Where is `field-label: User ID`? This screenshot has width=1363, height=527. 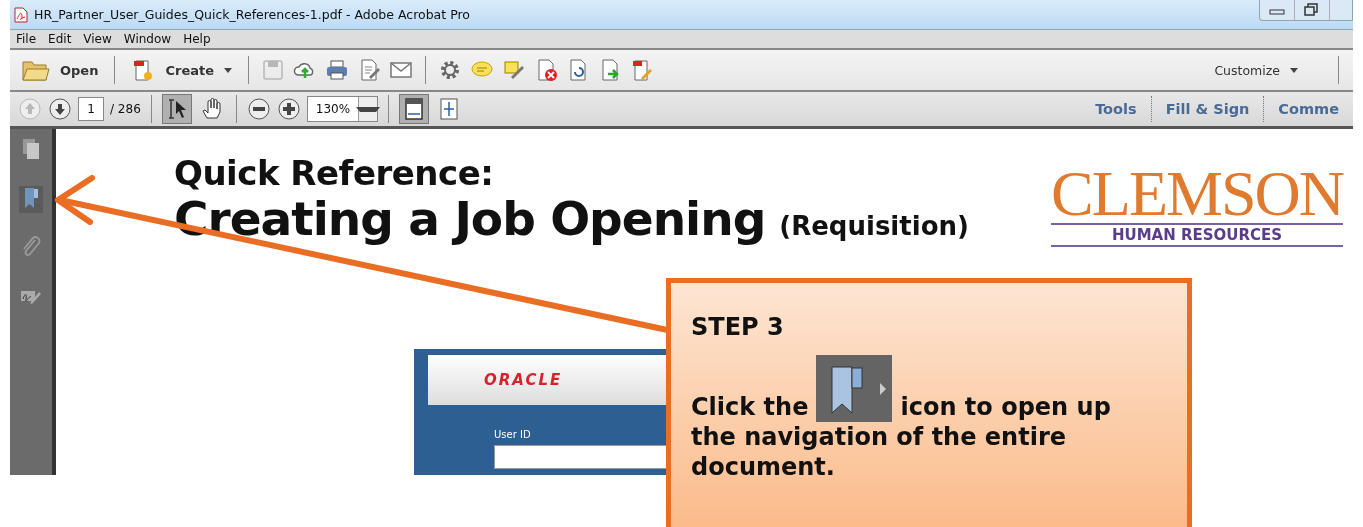
field-label: User ID is located at coordinates (512, 434).